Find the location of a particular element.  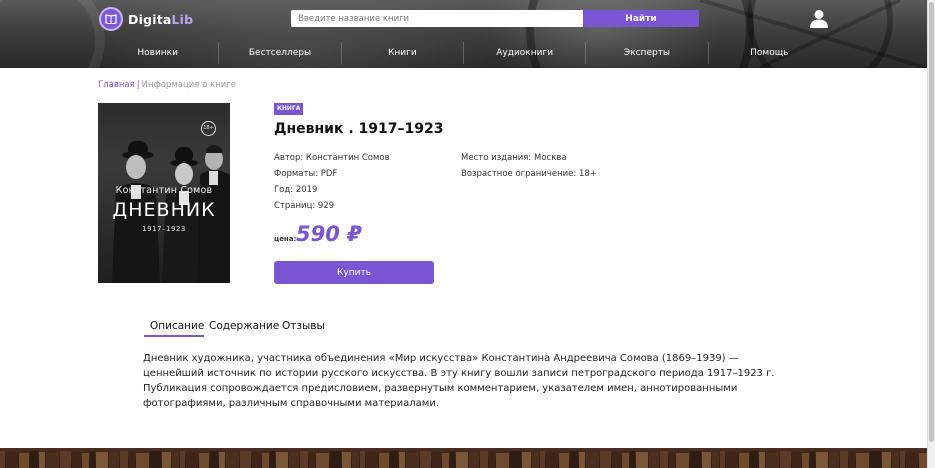

cover-author: Константин Сомов is located at coordinates (164, 190).